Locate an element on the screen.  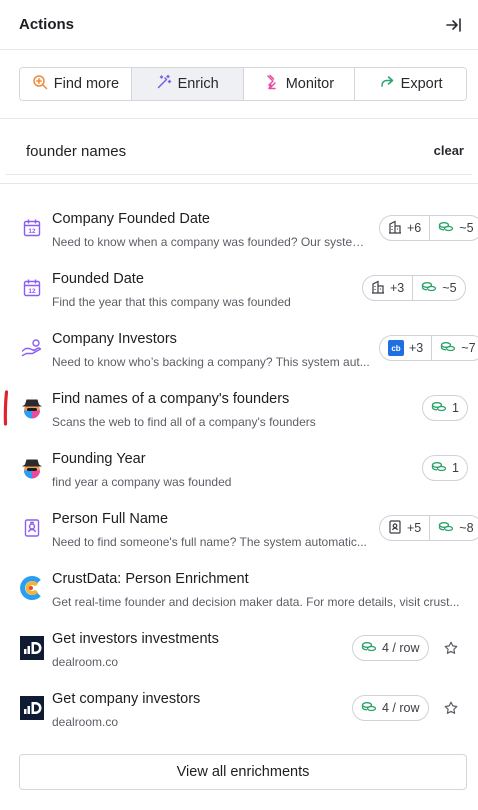
pill-bonus: +5 is located at coordinates (414, 528).